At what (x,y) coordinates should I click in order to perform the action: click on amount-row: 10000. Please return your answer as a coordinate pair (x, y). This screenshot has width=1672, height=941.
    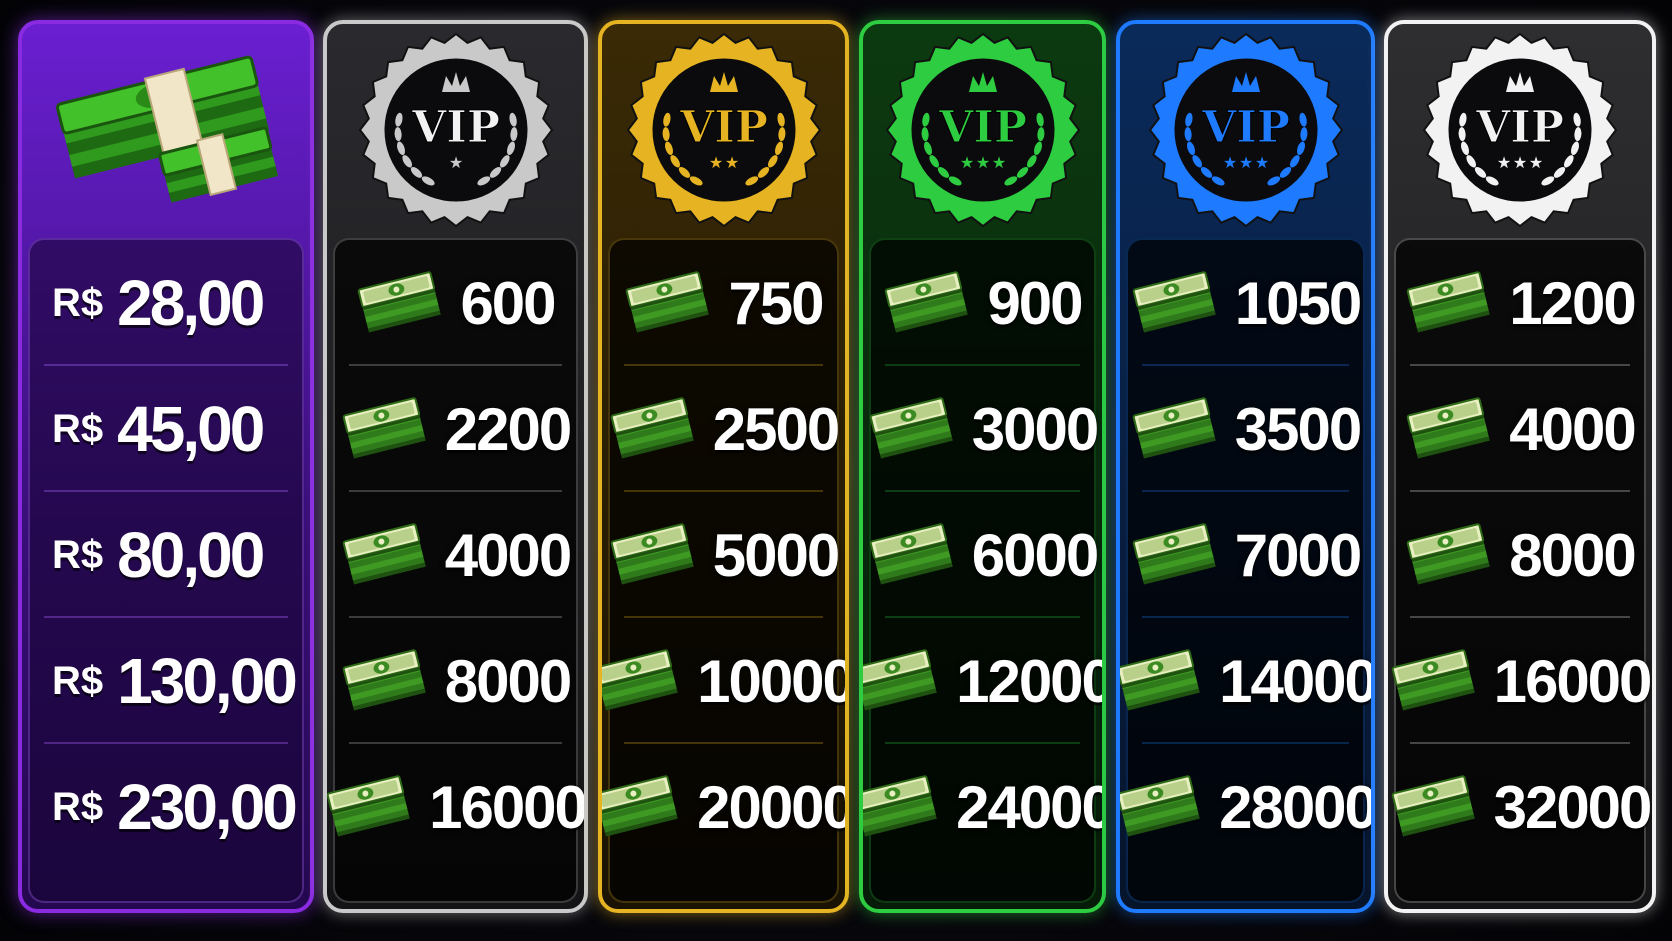
    Looking at the image, I should click on (723, 681).